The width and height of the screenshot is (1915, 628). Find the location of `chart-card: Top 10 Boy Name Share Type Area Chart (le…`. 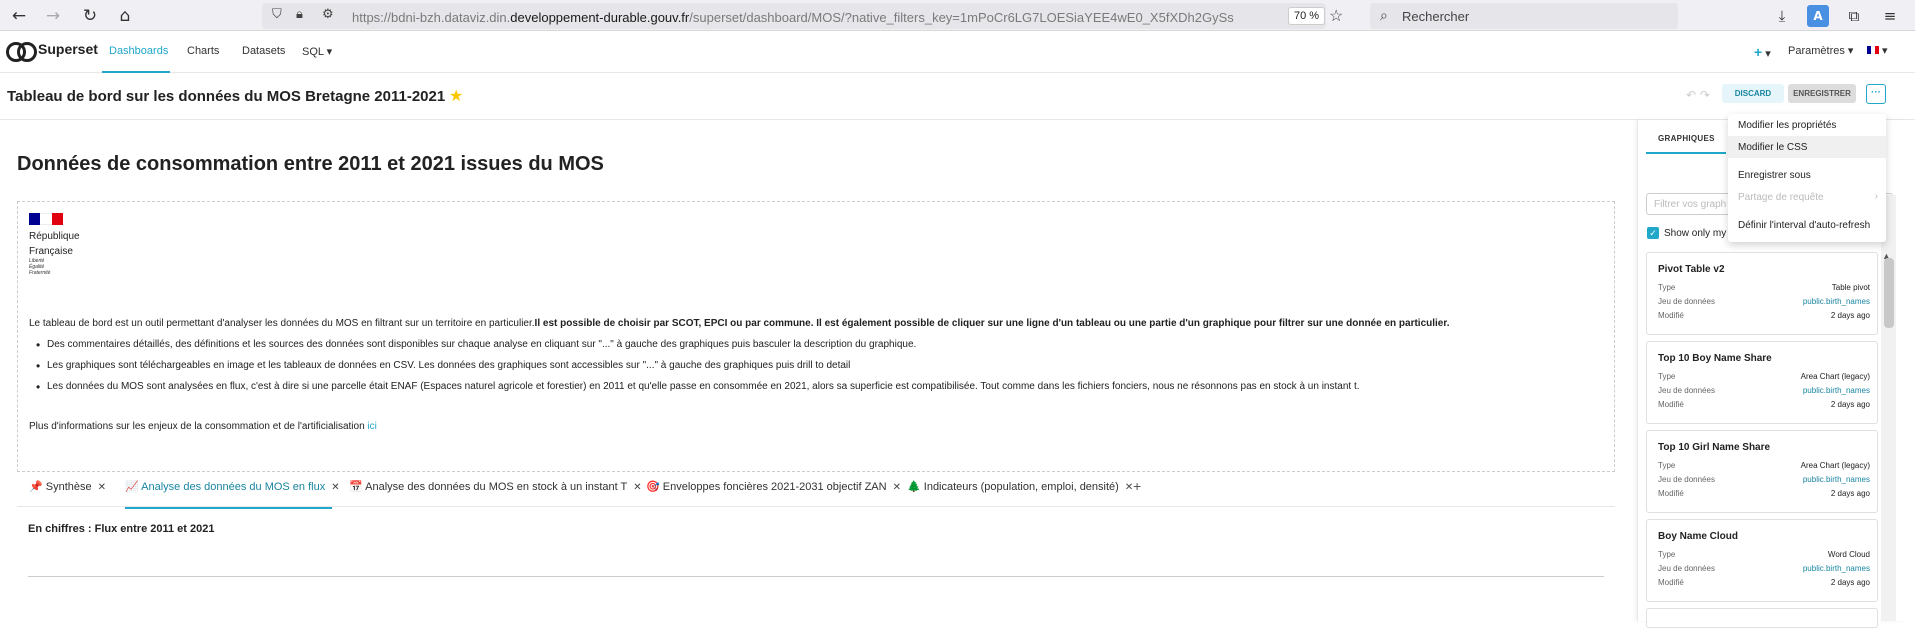

chart-card: Top 10 Boy Name Share Type Area Chart (le… is located at coordinates (1762, 382).